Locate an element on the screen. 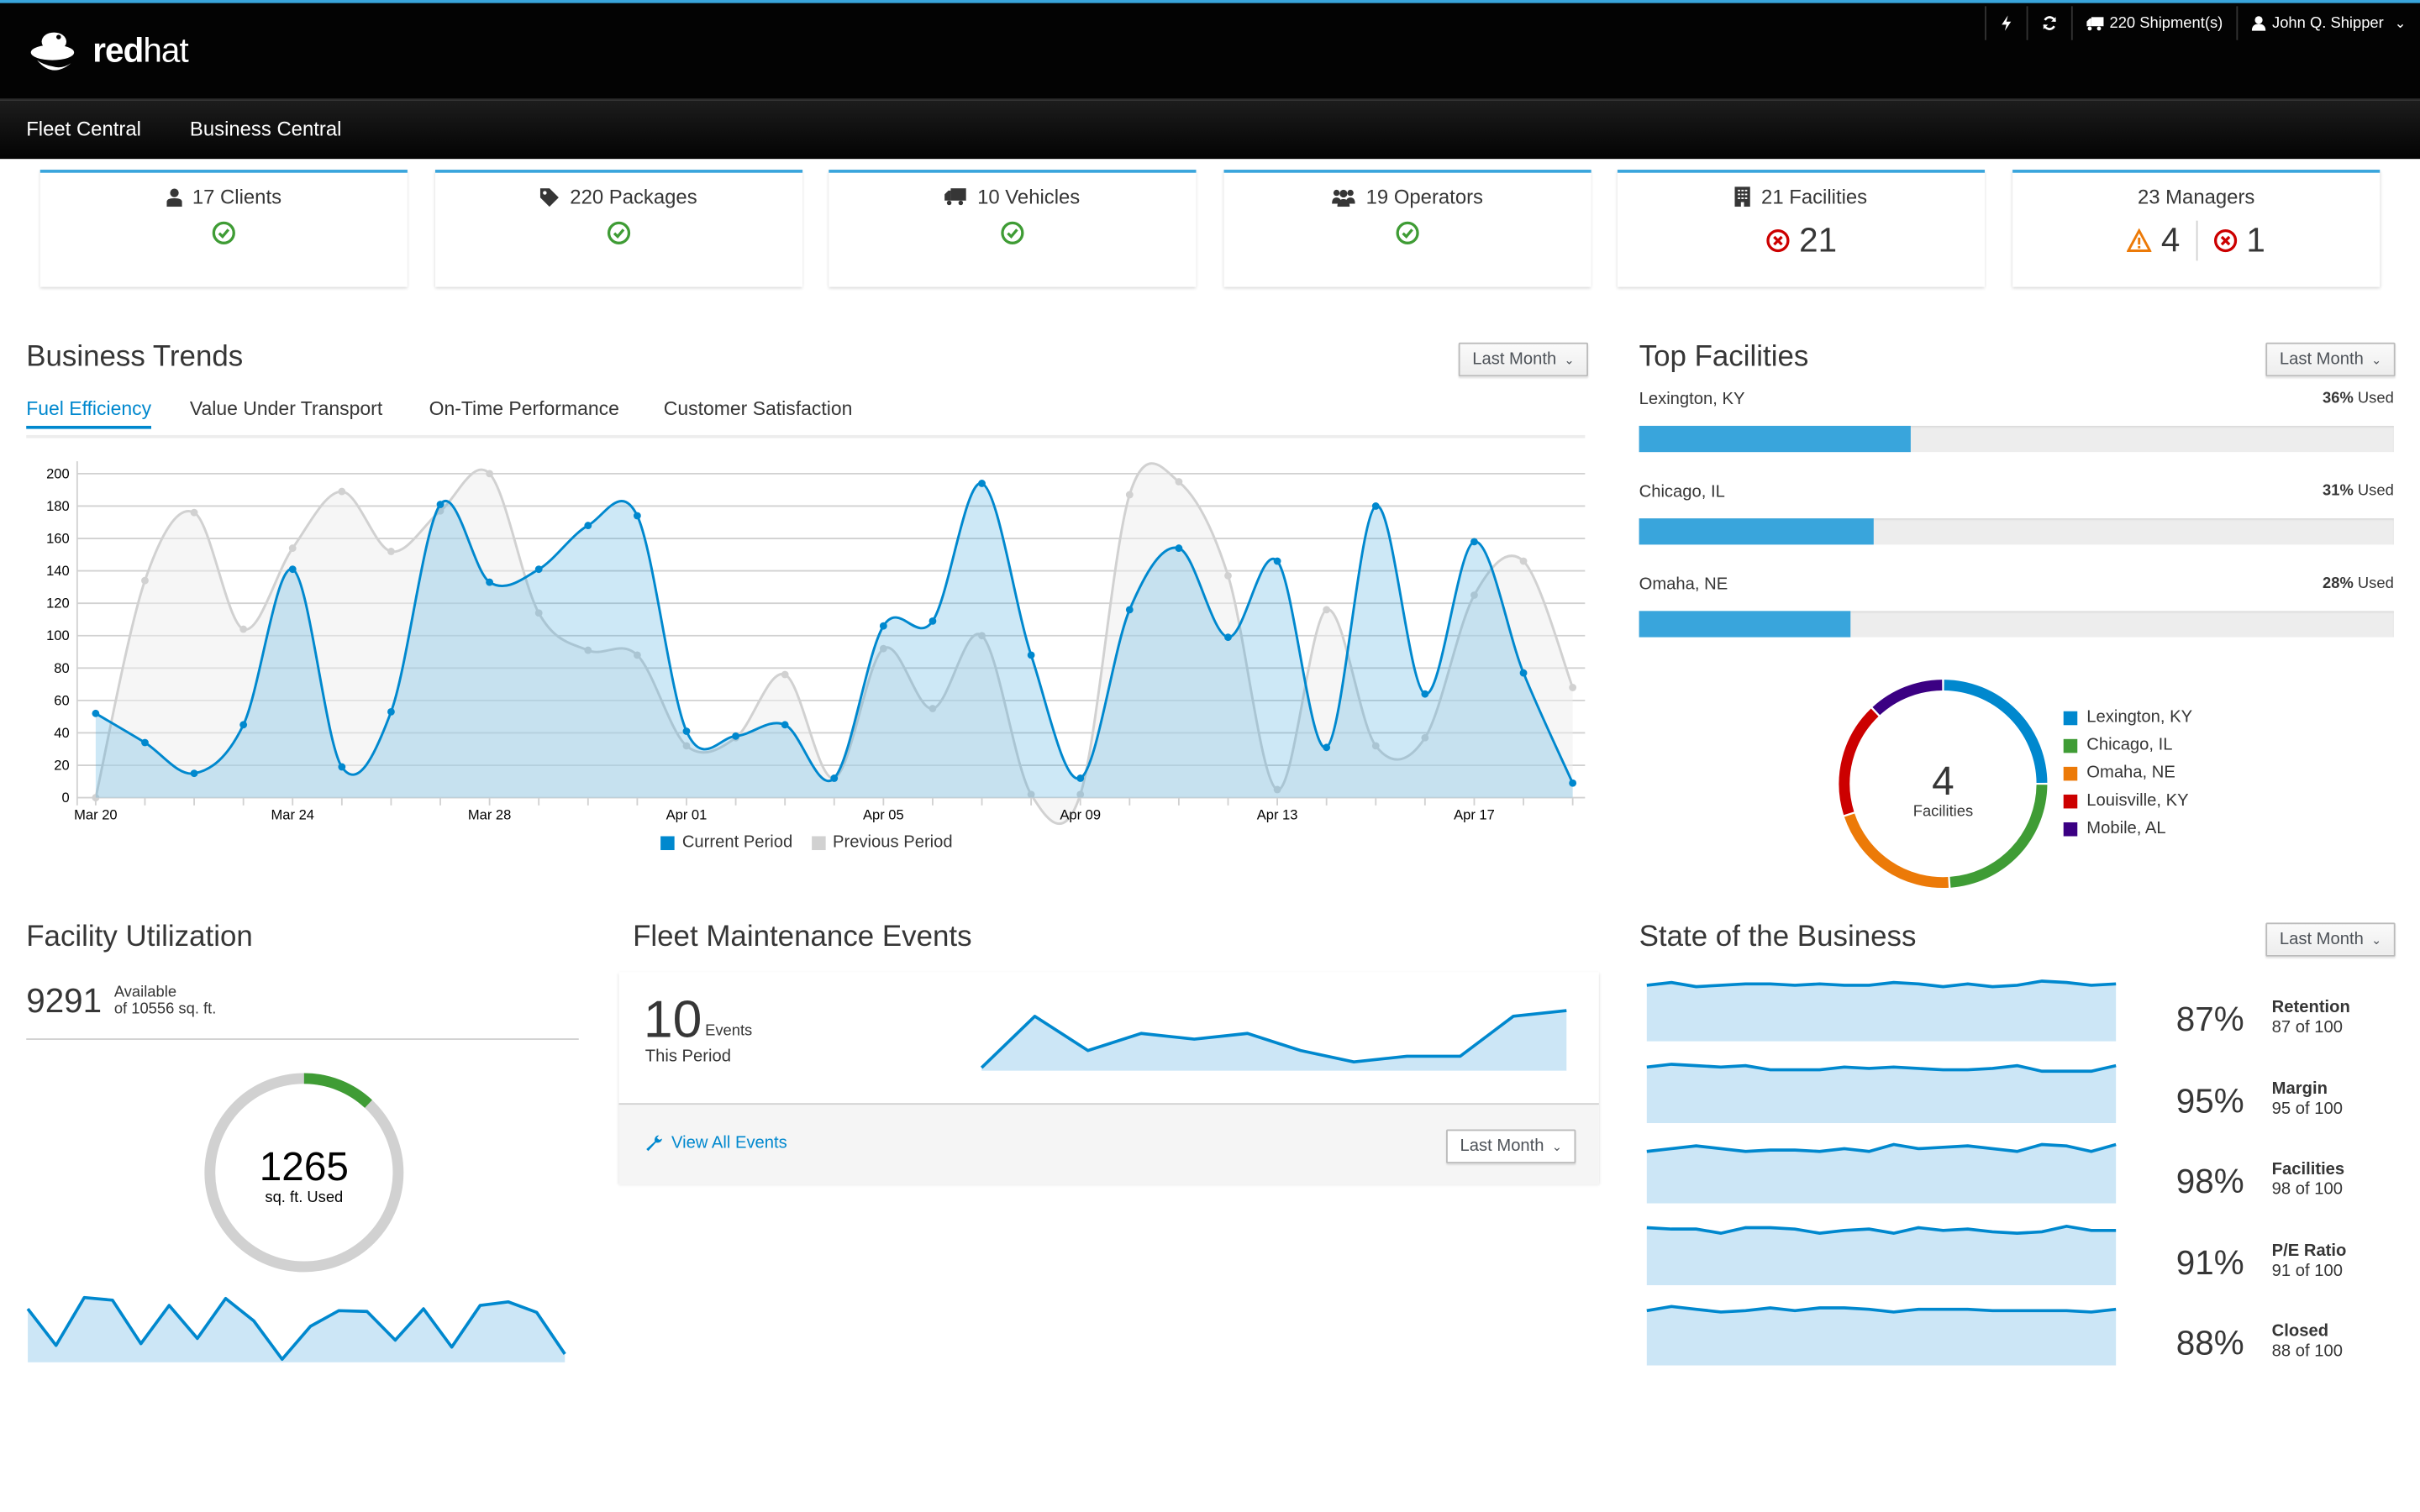  card-vehicles: 10 Vehicles is located at coordinates (1013, 228).